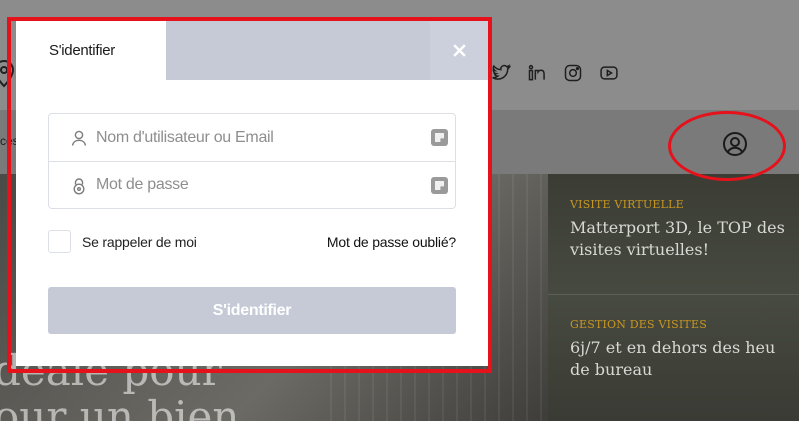 Image resolution: width=799 pixels, height=421 pixels. Describe the element at coordinates (640, 249) in the screenshot. I see `news-card-title-line: visites virtuelles!` at that location.